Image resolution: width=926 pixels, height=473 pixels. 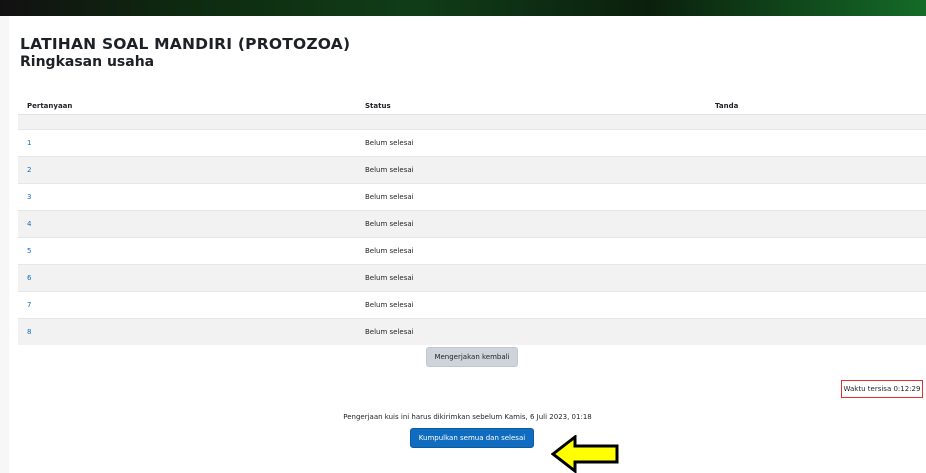 I want to click on question-link-7: 7, so click(x=29, y=305).